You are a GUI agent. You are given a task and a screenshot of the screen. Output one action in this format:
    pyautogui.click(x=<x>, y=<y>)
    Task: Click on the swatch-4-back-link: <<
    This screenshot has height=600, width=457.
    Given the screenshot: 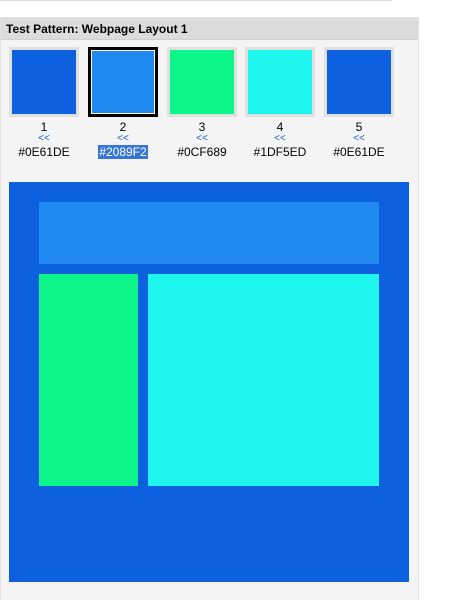 What is the action you would take?
    pyautogui.click(x=280, y=139)
    